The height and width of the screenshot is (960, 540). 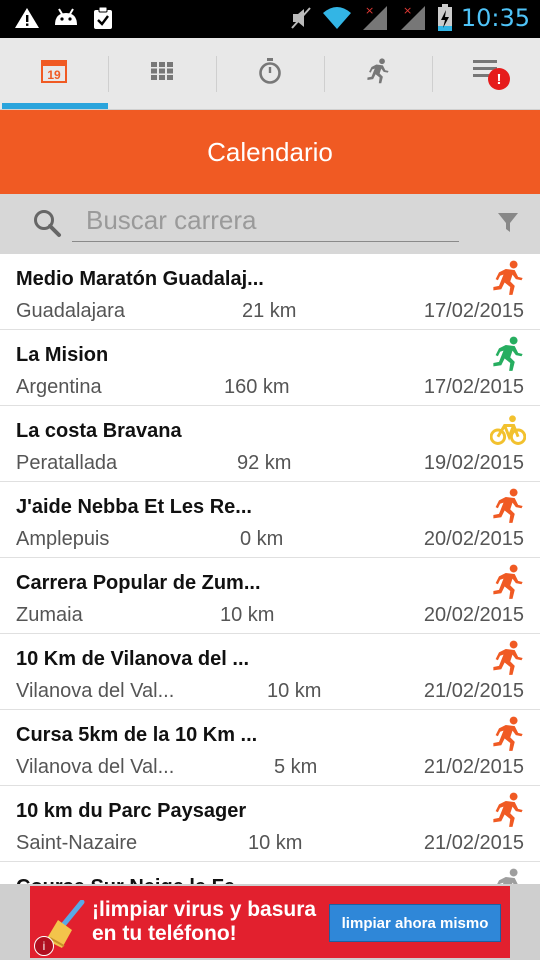 I want to click on tab-timer, so click(x=270, y=73).